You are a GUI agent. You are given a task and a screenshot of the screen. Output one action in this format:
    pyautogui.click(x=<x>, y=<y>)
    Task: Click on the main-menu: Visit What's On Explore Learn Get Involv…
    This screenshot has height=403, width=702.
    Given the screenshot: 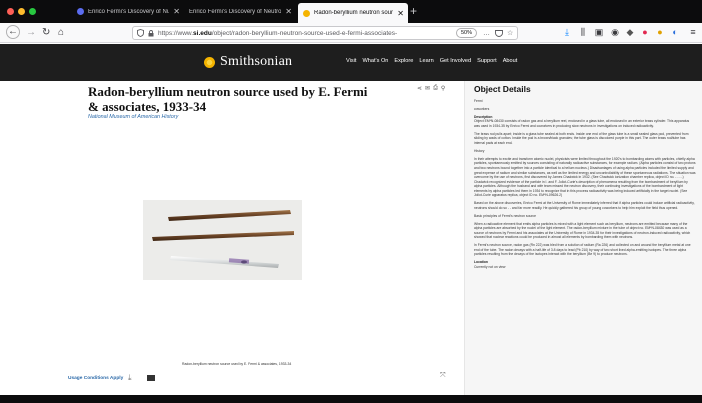 What is the action you would take?
    pyautogui.click(x=431, y=61)
    